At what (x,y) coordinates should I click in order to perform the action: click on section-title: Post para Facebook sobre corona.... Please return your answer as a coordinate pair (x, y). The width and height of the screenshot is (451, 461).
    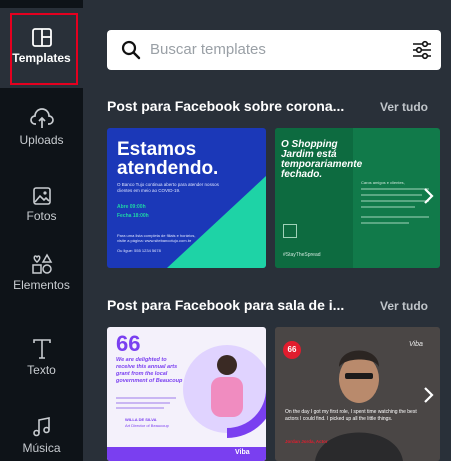
    Looking at the image, I should click on (226, 106).